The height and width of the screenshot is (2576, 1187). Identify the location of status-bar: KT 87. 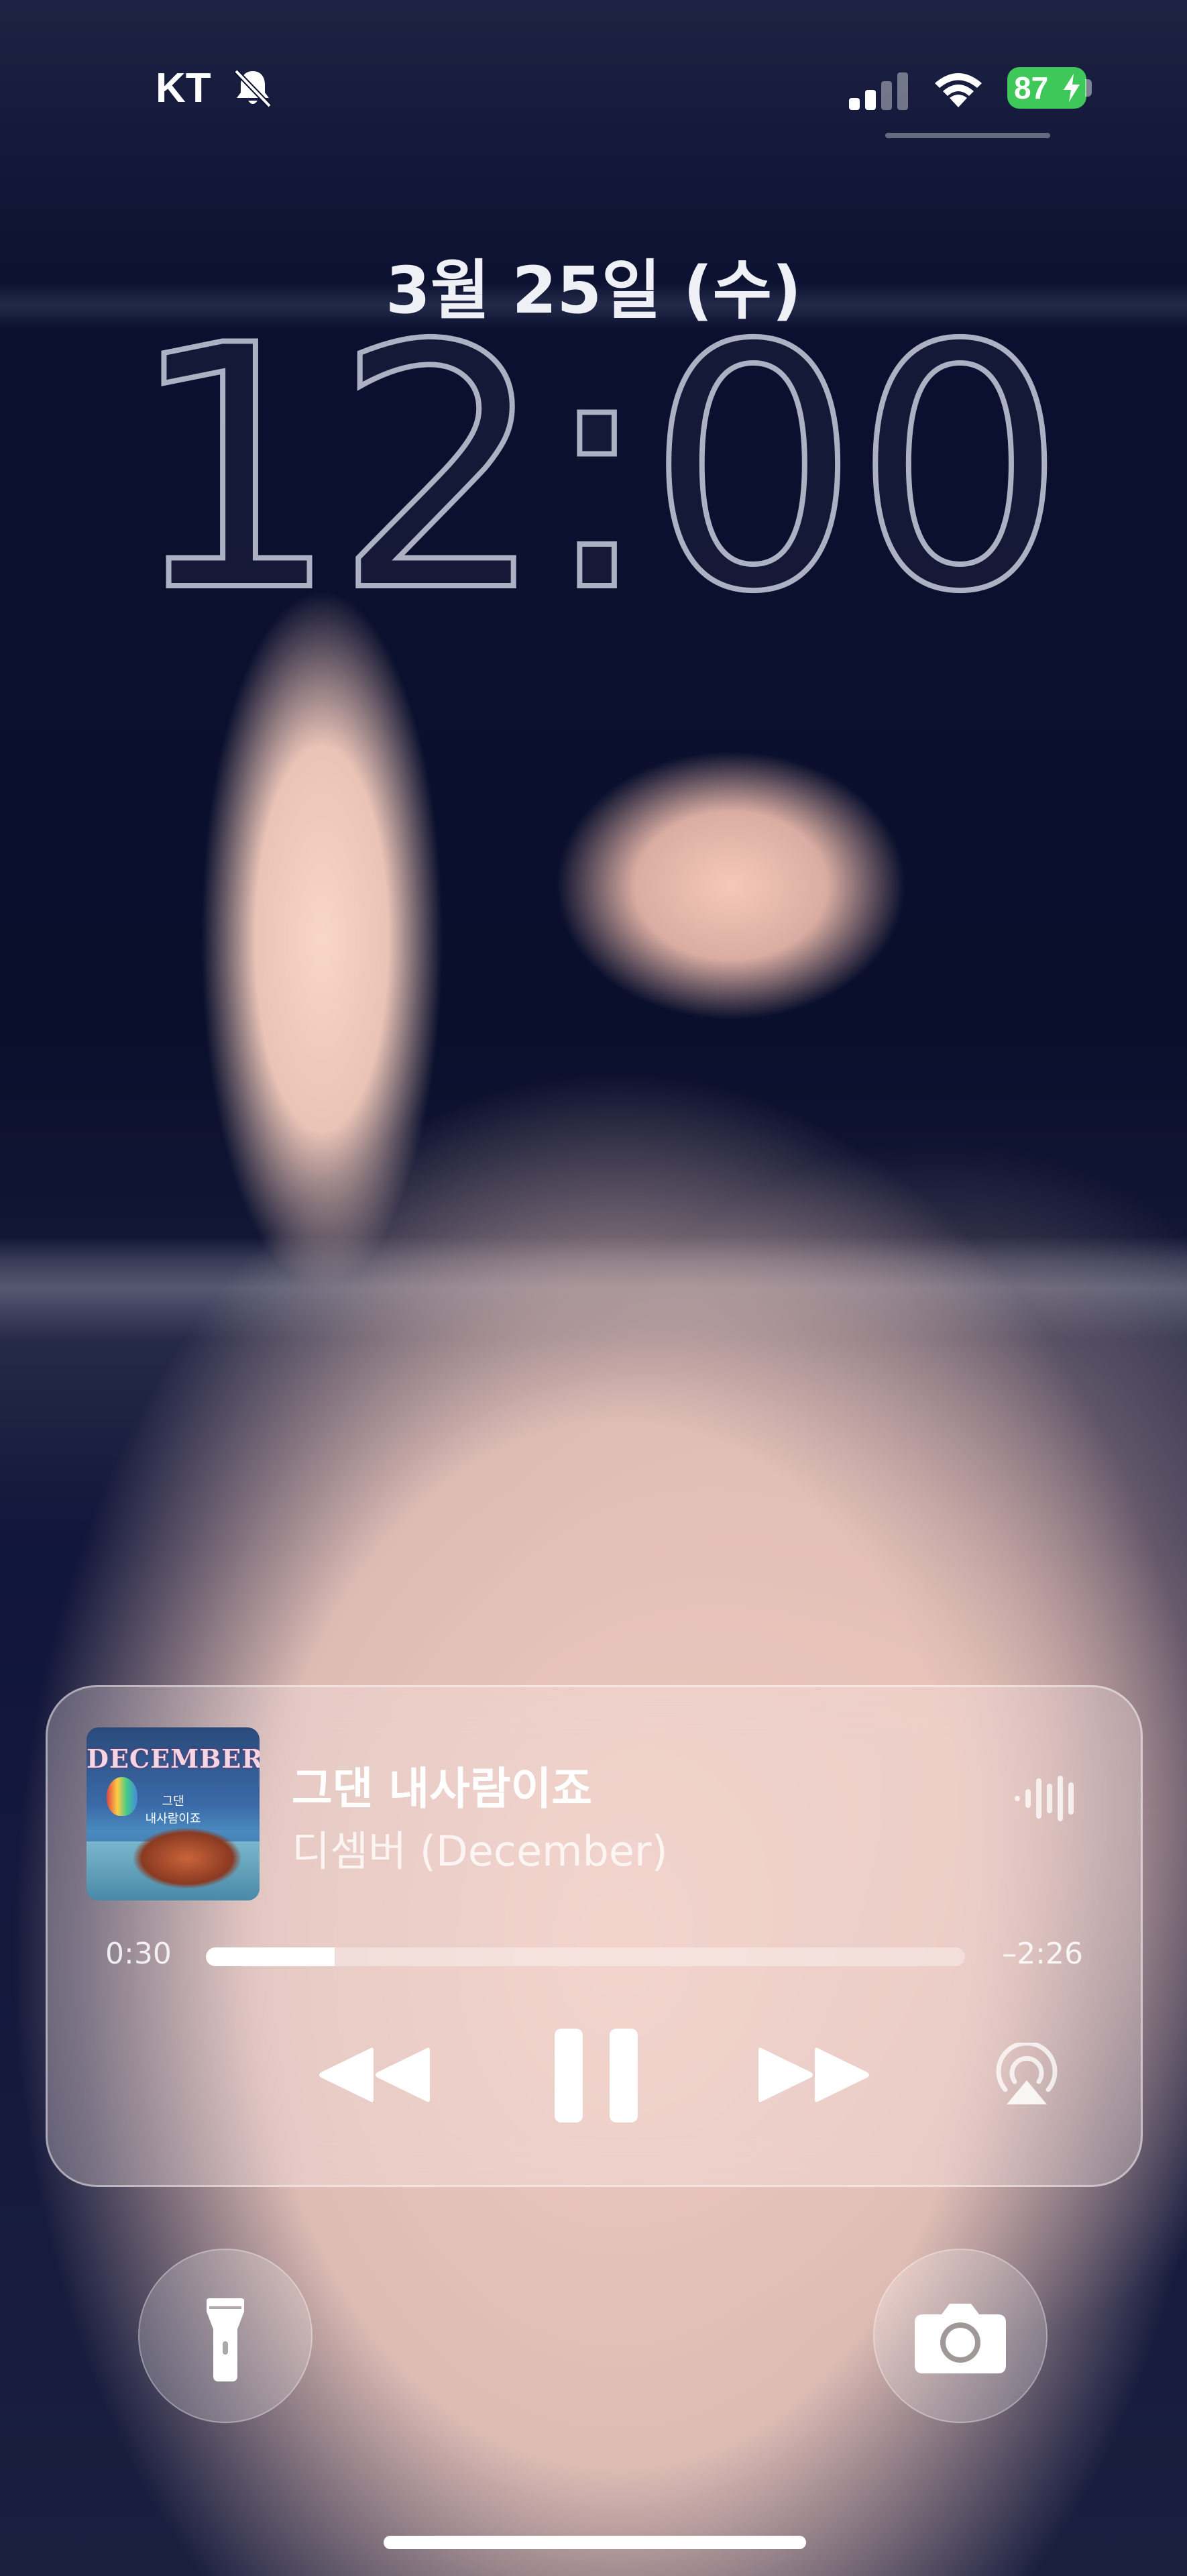
(593, 69).